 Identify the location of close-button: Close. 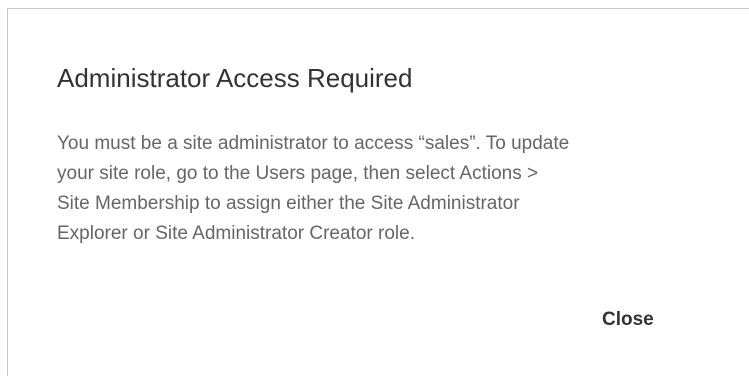
(628, 320).